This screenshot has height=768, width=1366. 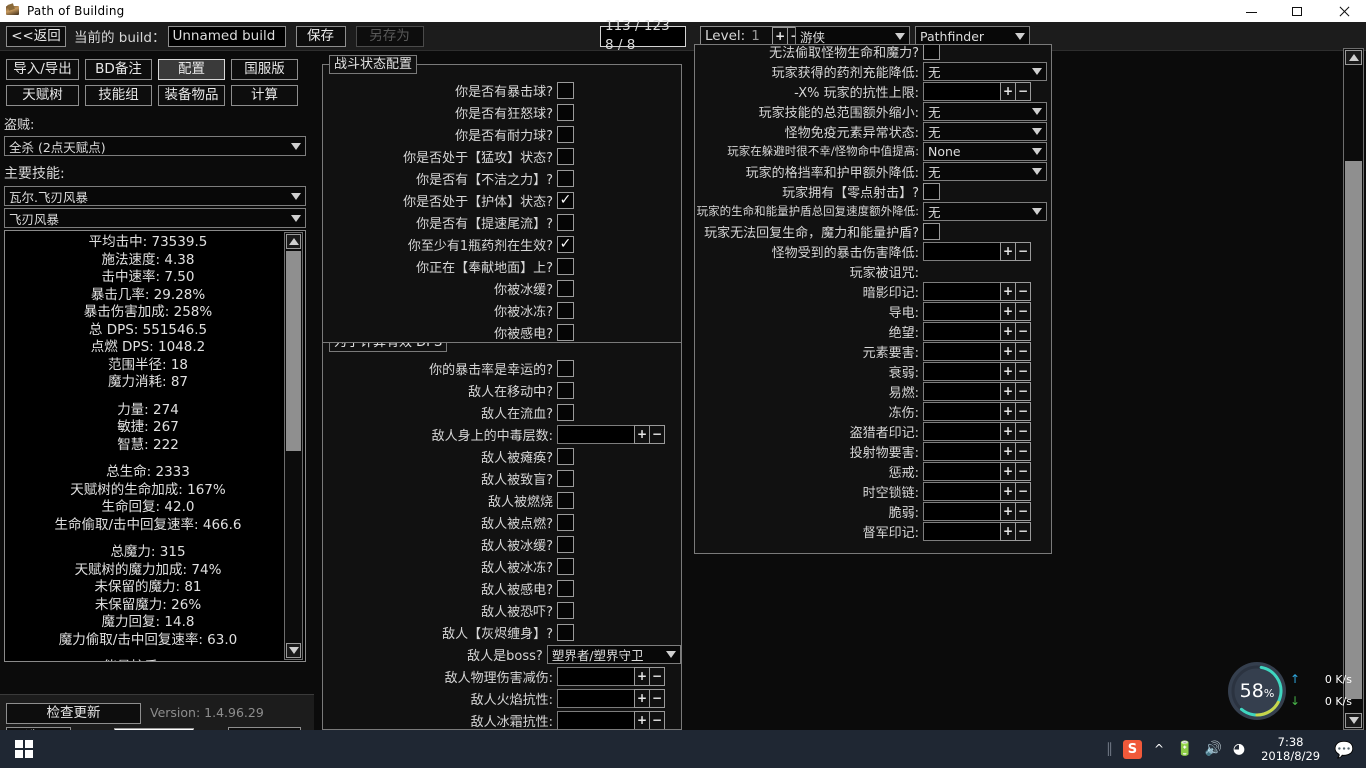 What do you see at coordinates (972, 36) in the screenshot?
I see `ascendancy-dropdown: Pathfinder` at bounding box center [972, 36].